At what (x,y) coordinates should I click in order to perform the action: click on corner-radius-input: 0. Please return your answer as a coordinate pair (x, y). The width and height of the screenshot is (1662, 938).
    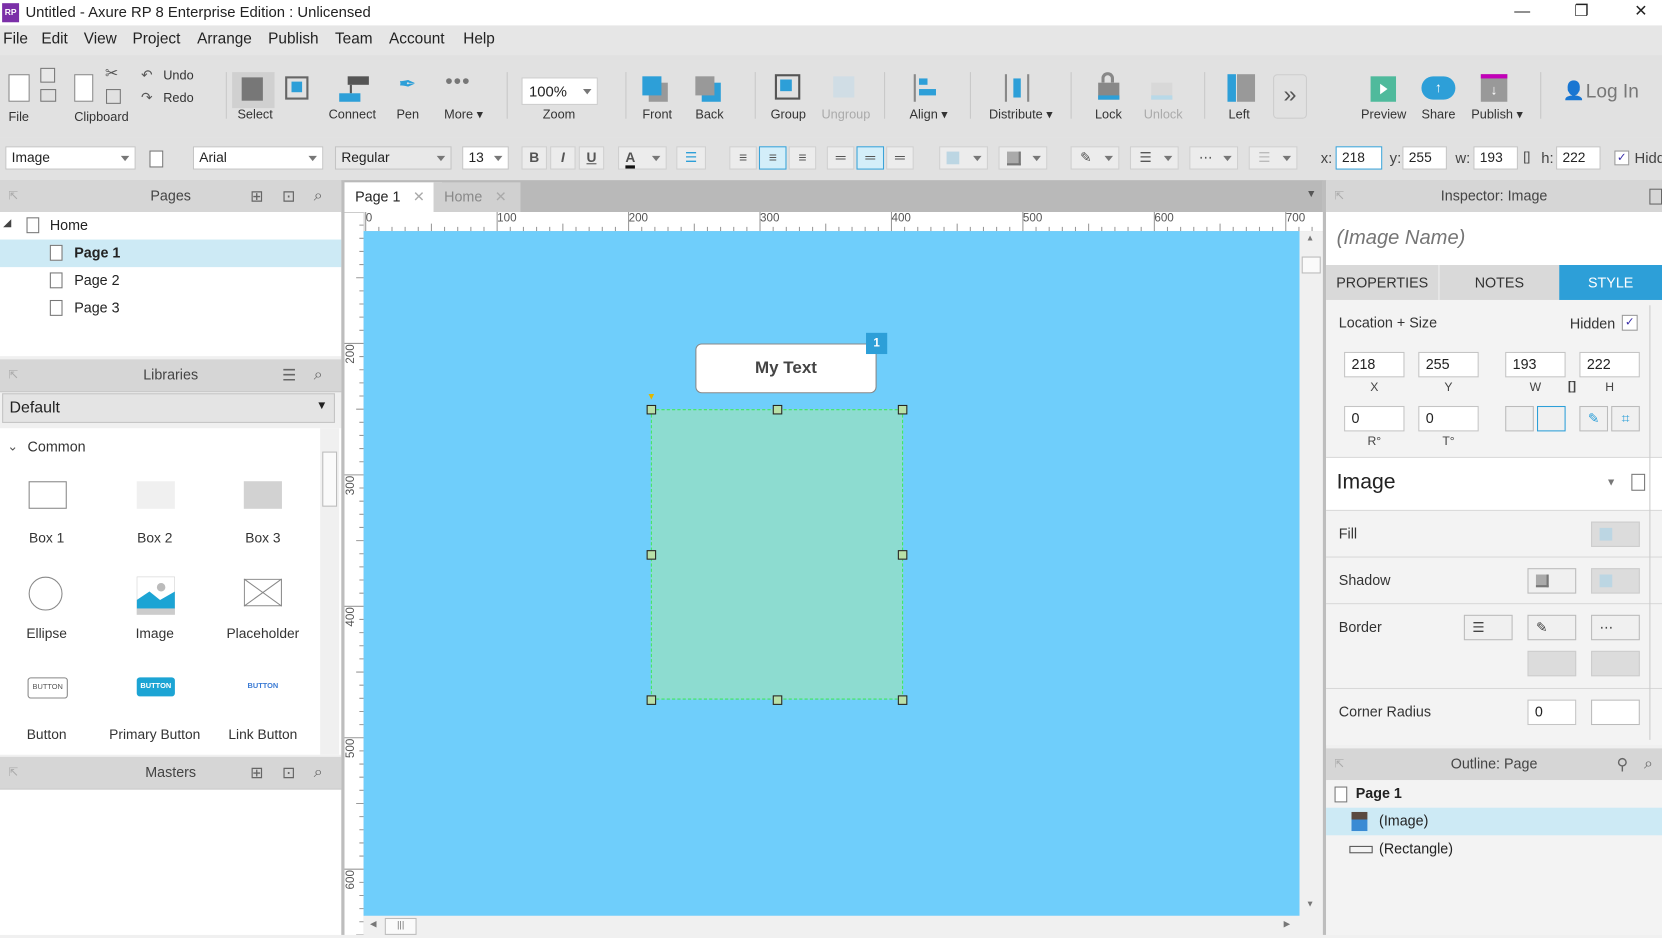
    Looking at the image, I should click on (1552, 712).